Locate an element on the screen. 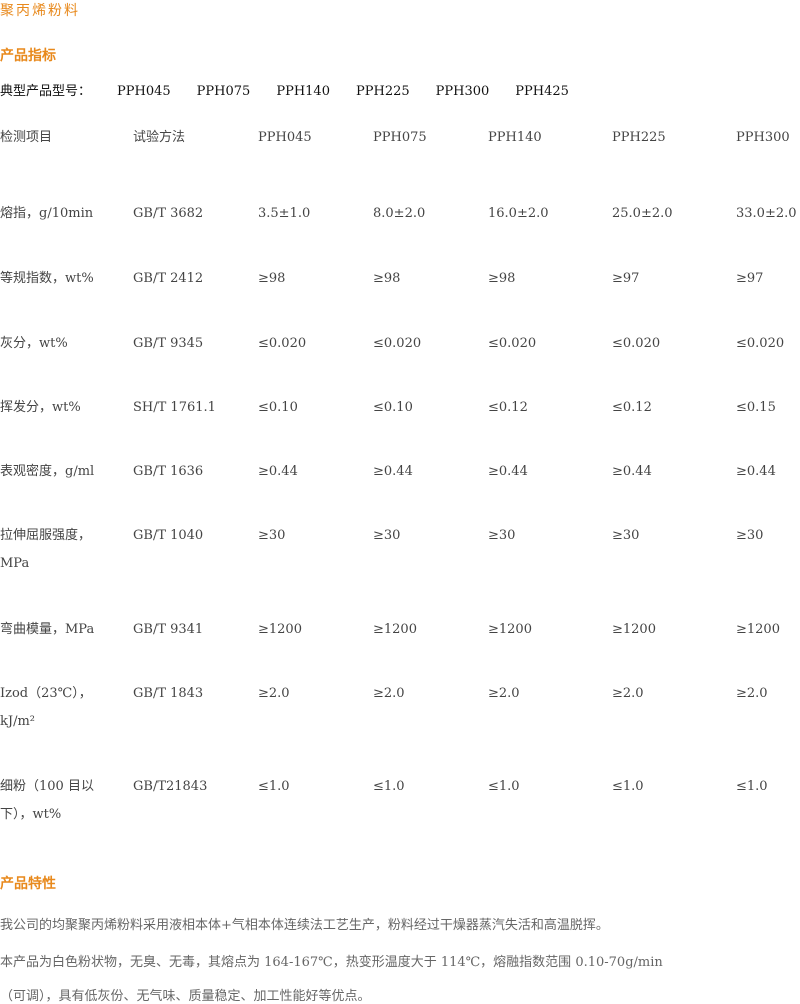  table-header-cell: PPH045 is located at coordinates (285, 137).